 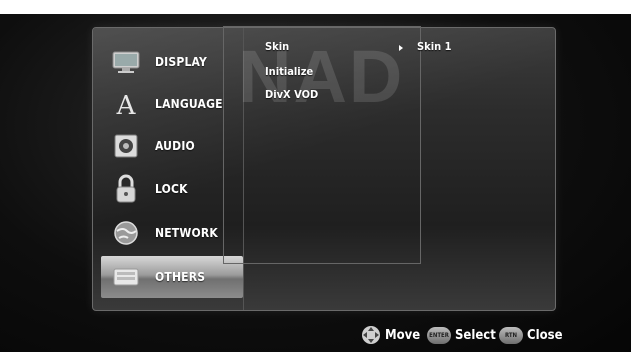 I want to click on sidebar-item-others: OTHERS, so click(x=172, y=277).